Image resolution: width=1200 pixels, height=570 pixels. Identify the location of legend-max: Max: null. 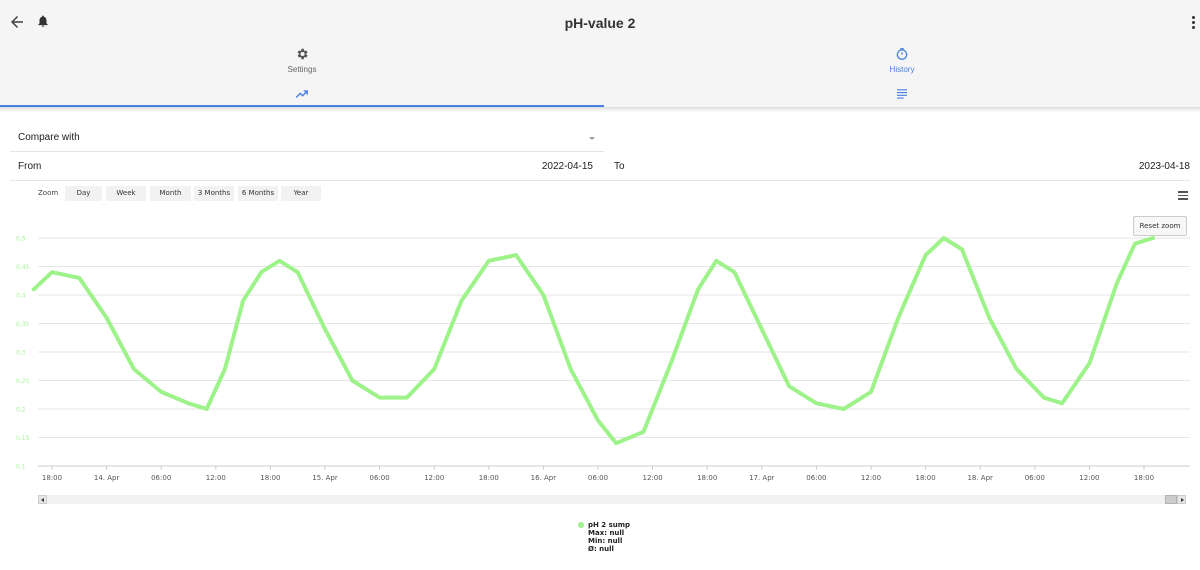
(606, 533).